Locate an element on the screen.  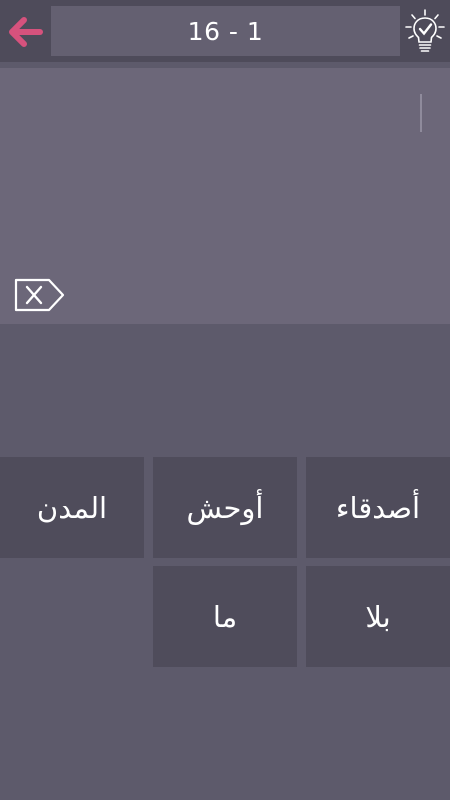
word-tile: أوحش is located at coordinates (225, 507).